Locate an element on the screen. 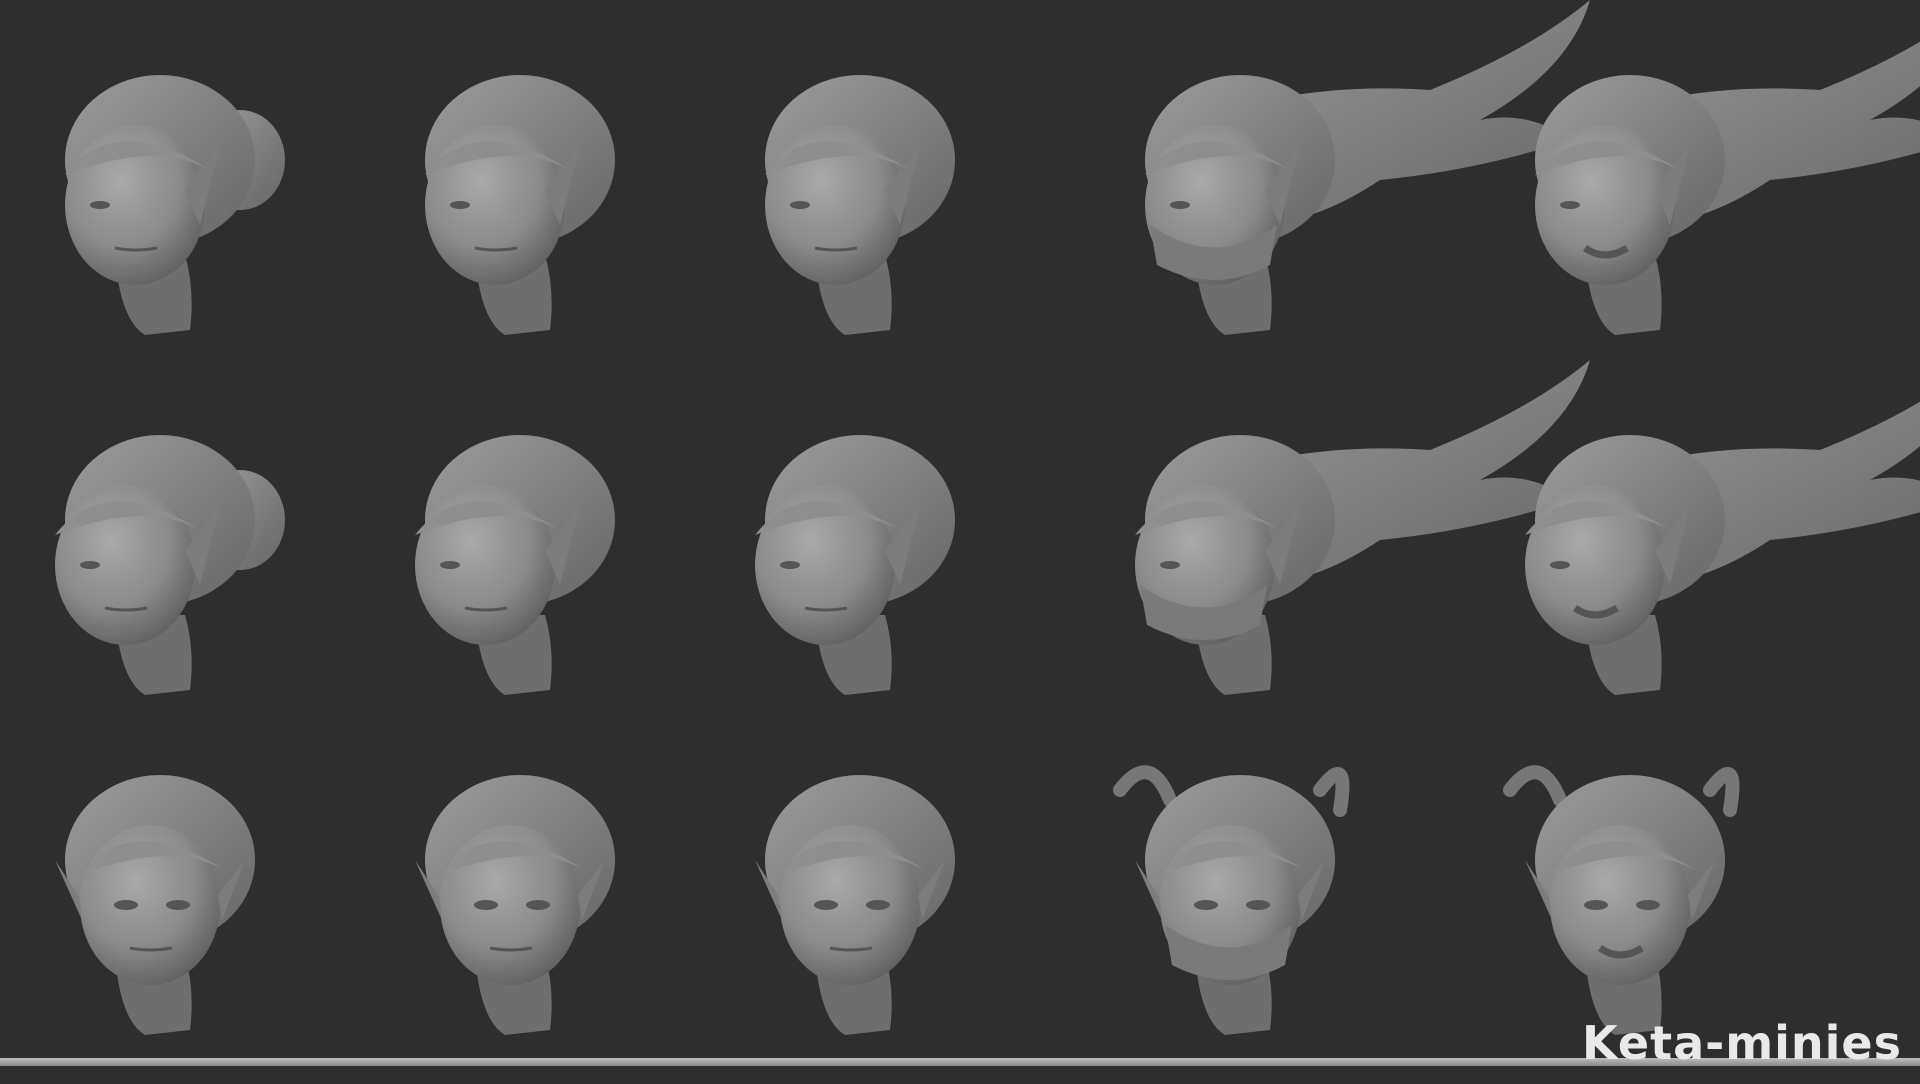 Image resolution: width=1920 pixels, height=1084 pixels. head-braid-front is located at coordinates (515, 905).